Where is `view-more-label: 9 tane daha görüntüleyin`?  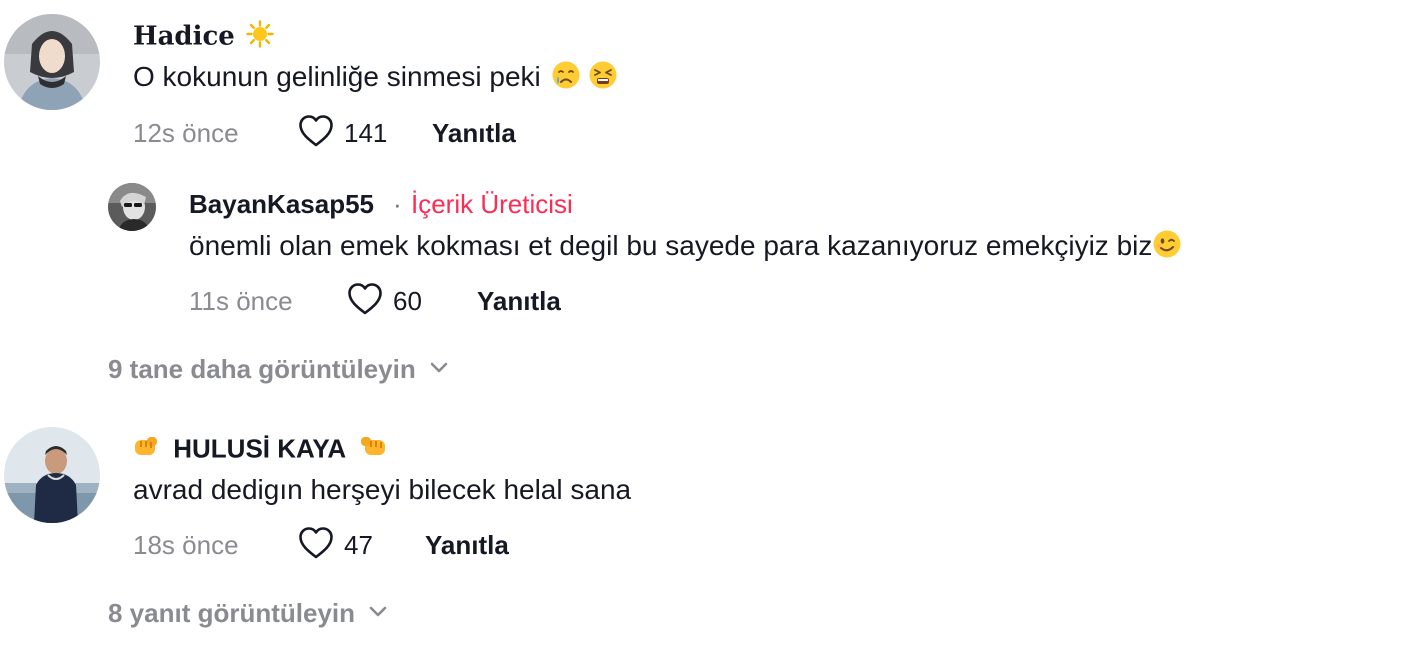 view-more-label: 9 tane daha görüntüleyin is located at coordinates (262, 369).